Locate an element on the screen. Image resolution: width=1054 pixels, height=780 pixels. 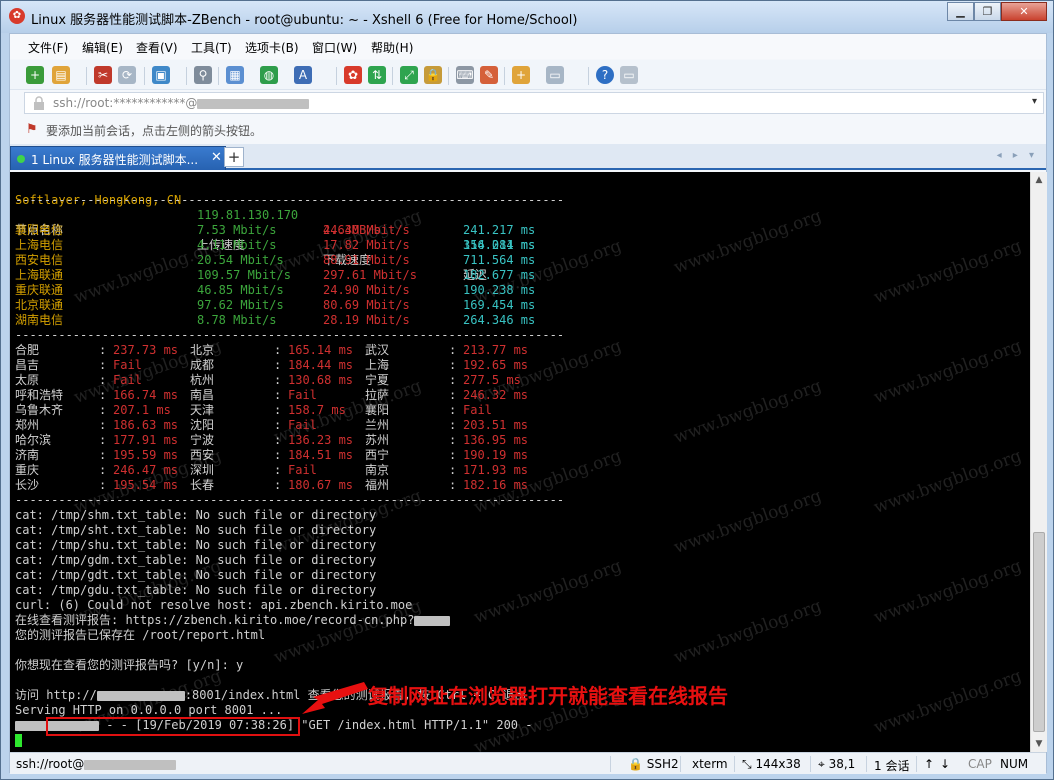
url-highlight-box is located at coordinates (173, 726).